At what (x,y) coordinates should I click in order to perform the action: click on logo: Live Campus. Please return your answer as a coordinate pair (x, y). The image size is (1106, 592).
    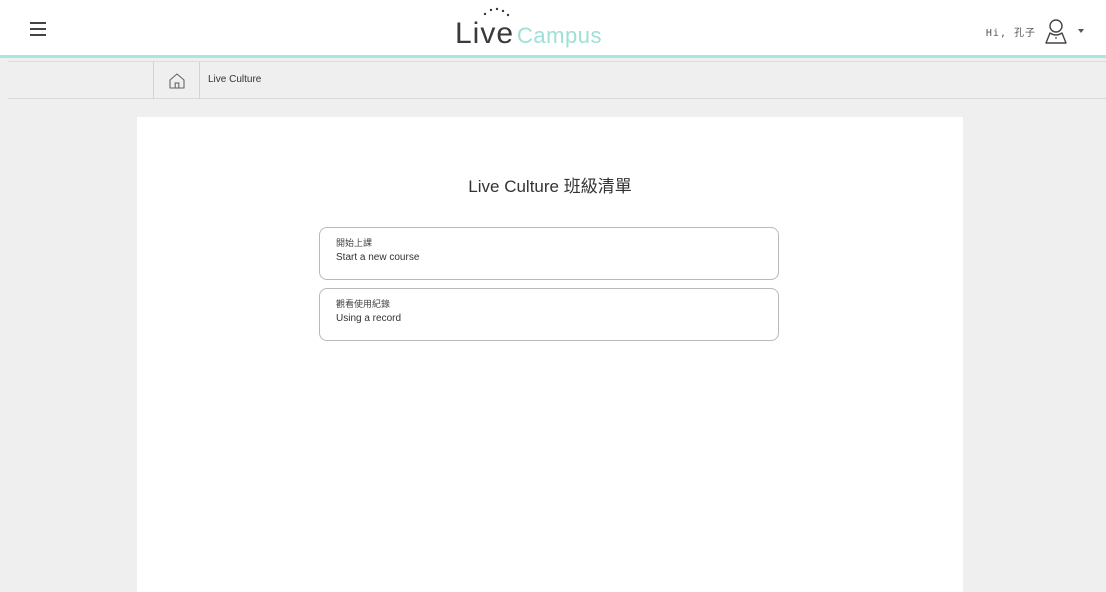
    Looking at the image, I should click on (528, 28).